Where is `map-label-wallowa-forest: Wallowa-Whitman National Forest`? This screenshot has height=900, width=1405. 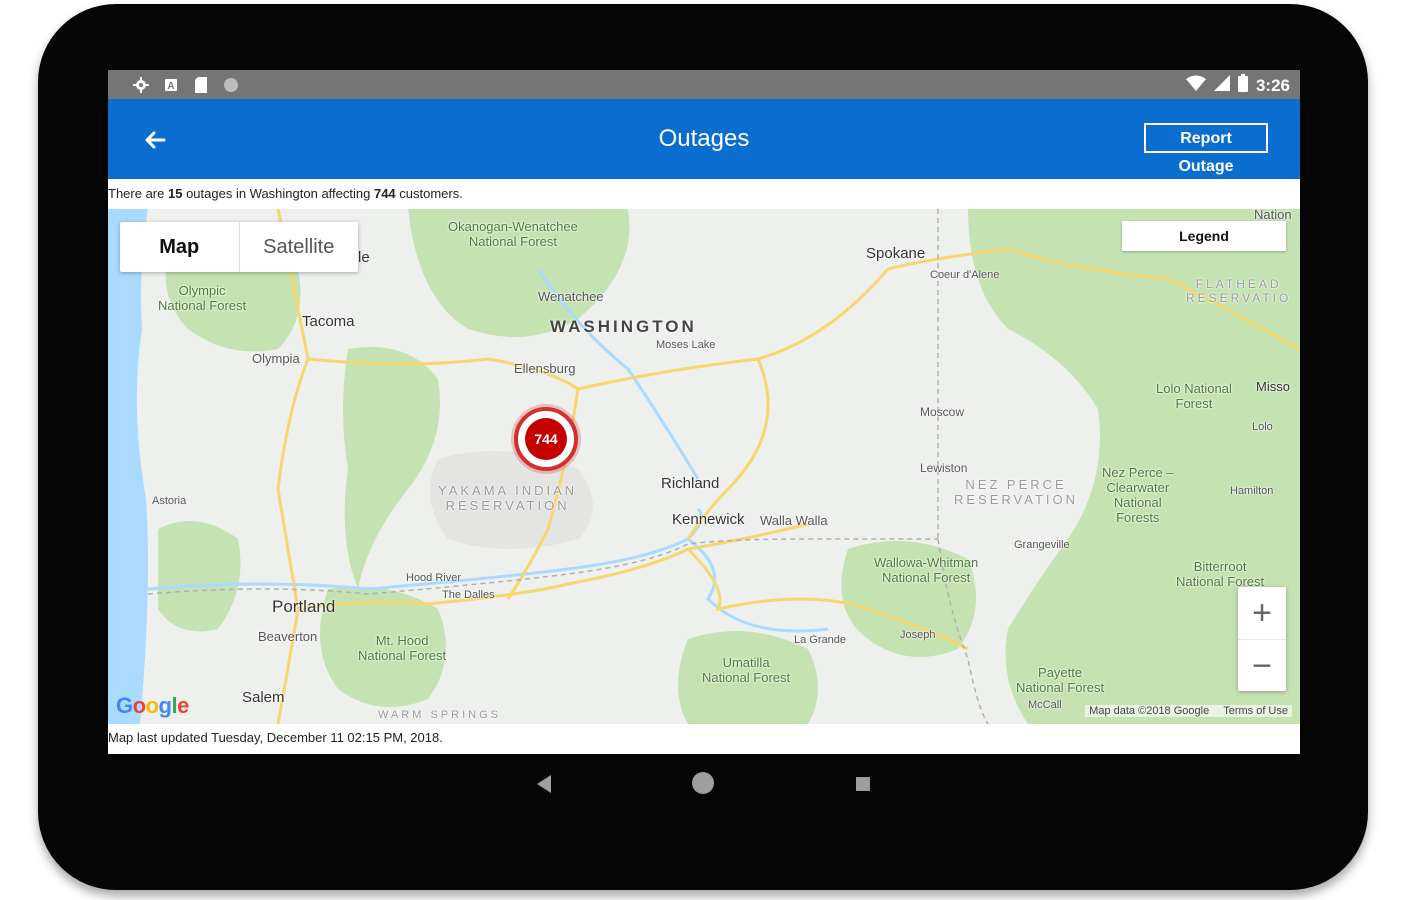
map-label-wallowa-forest: Wallowa-Whitman National Forest is located at coordinates (926, 570).